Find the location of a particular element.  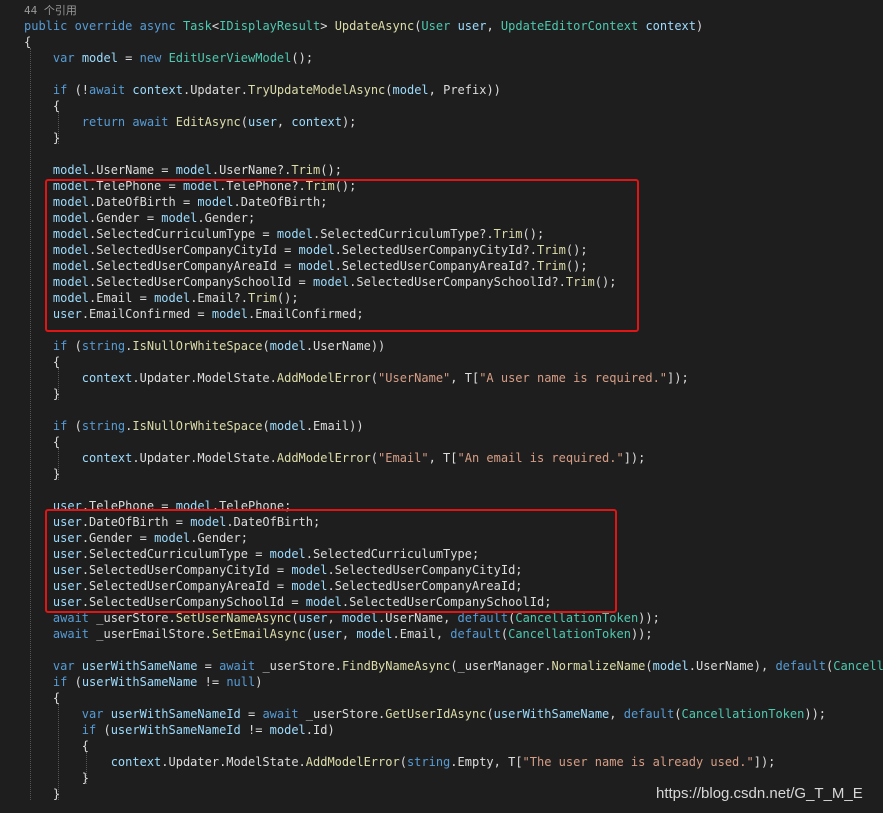

code-token: ); is located at coordinates (349, 122).